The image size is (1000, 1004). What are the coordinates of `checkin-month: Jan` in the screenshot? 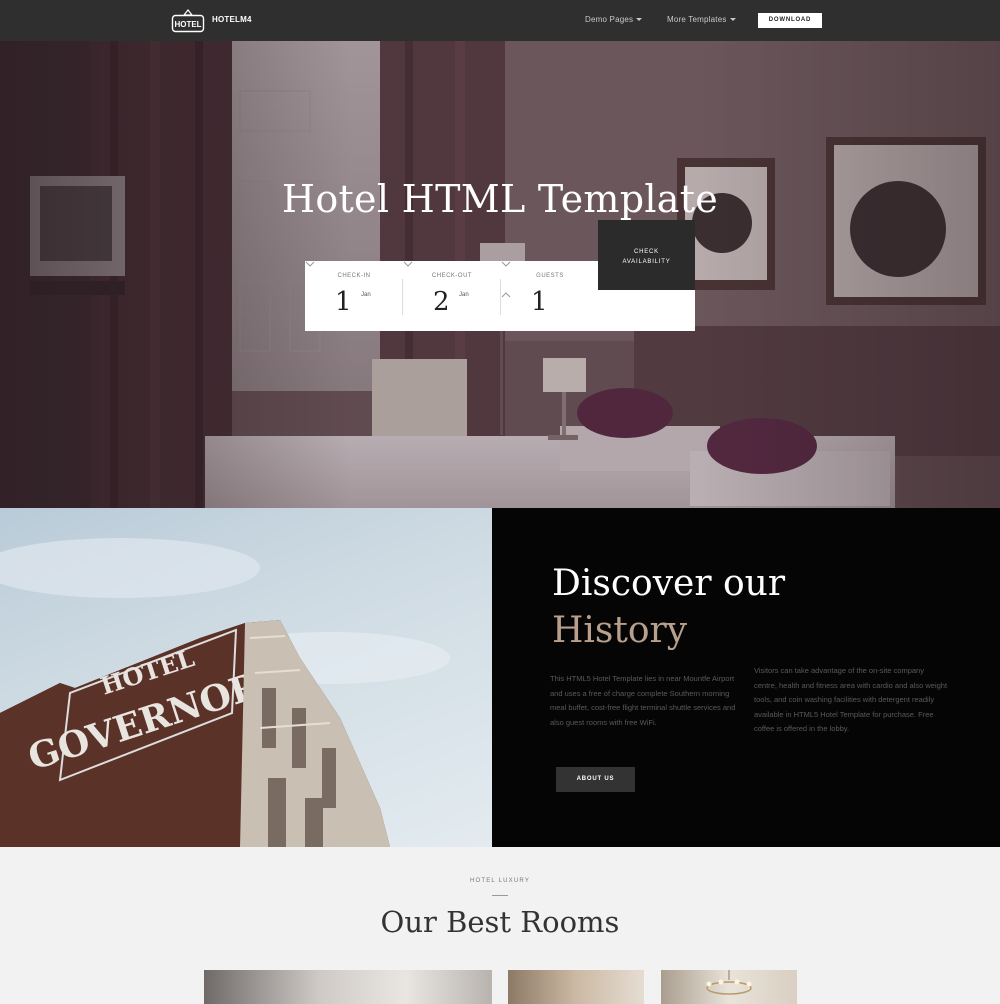 It's located at (366, 295).